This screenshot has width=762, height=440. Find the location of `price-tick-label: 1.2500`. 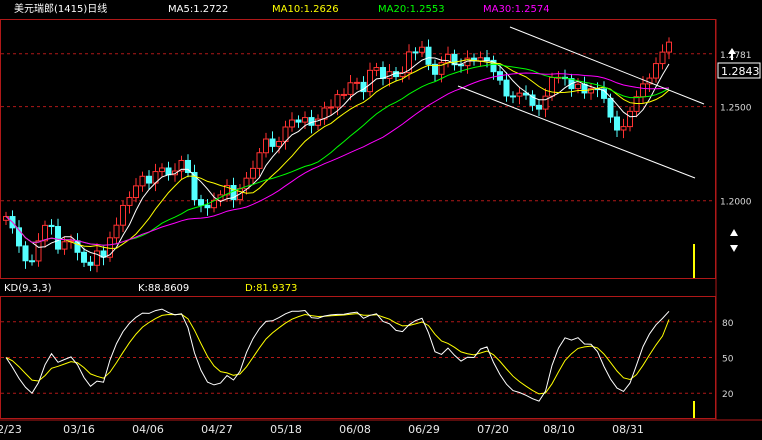

price-tick-label: 1.2500 is located at coordinates (736, 109).